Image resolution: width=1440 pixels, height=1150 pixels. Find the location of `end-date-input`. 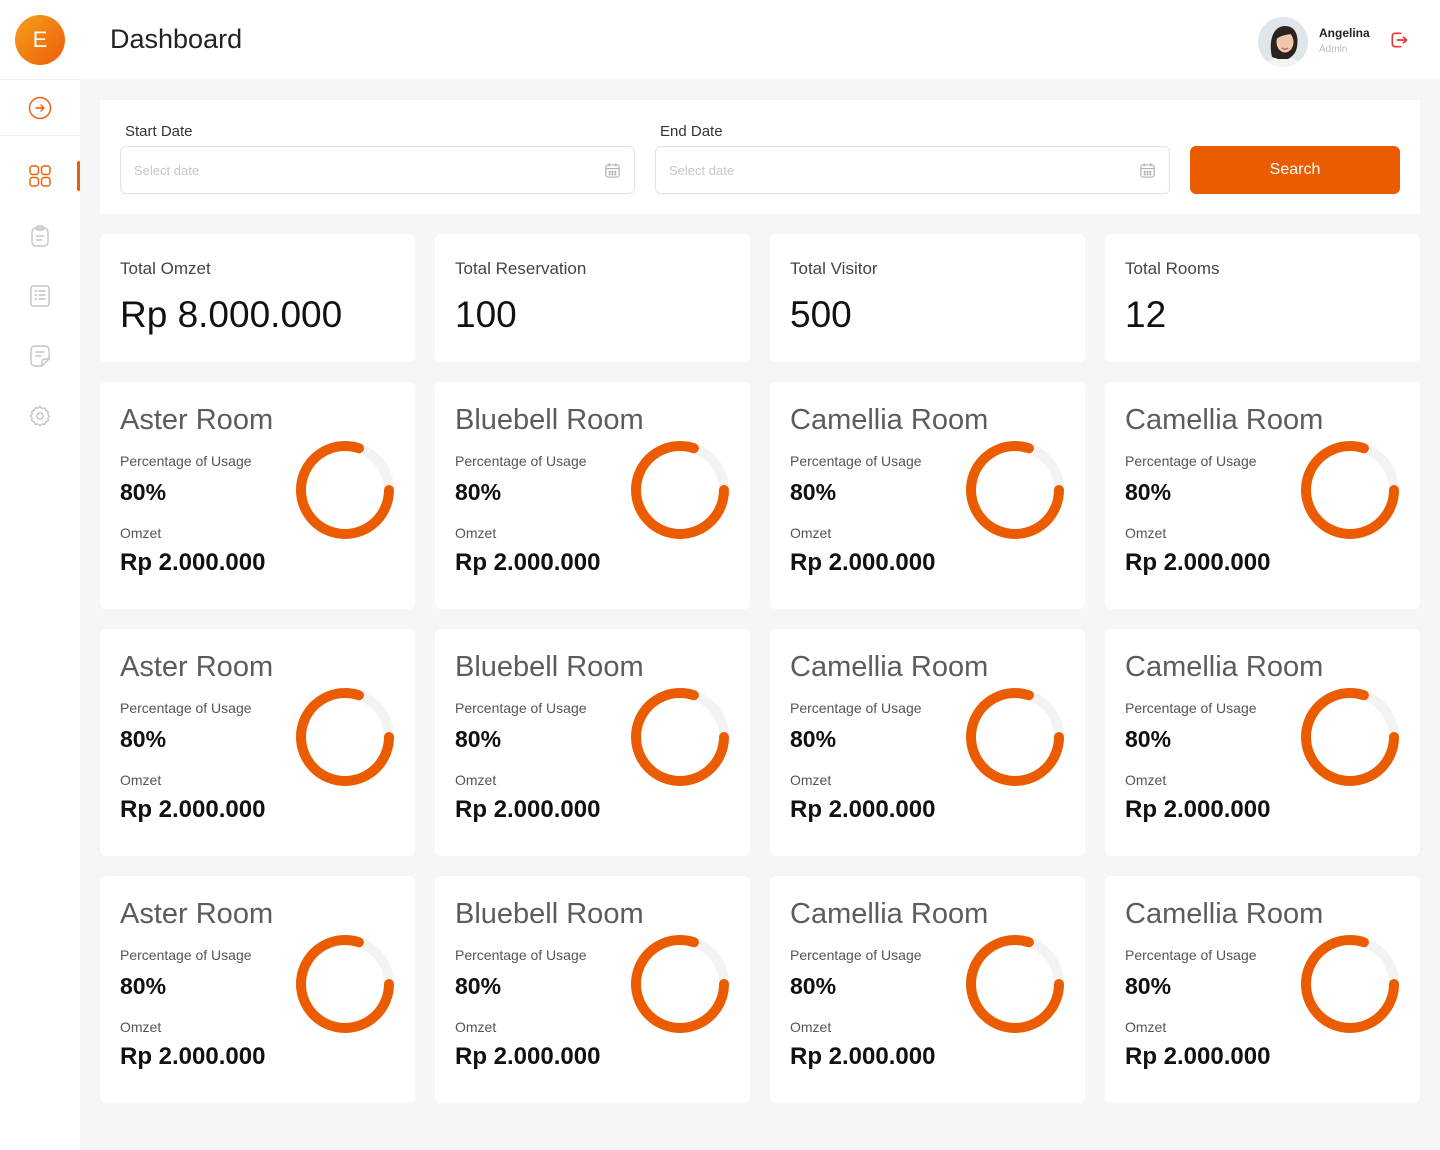

end-date-input is located at coordinates (889, 170).